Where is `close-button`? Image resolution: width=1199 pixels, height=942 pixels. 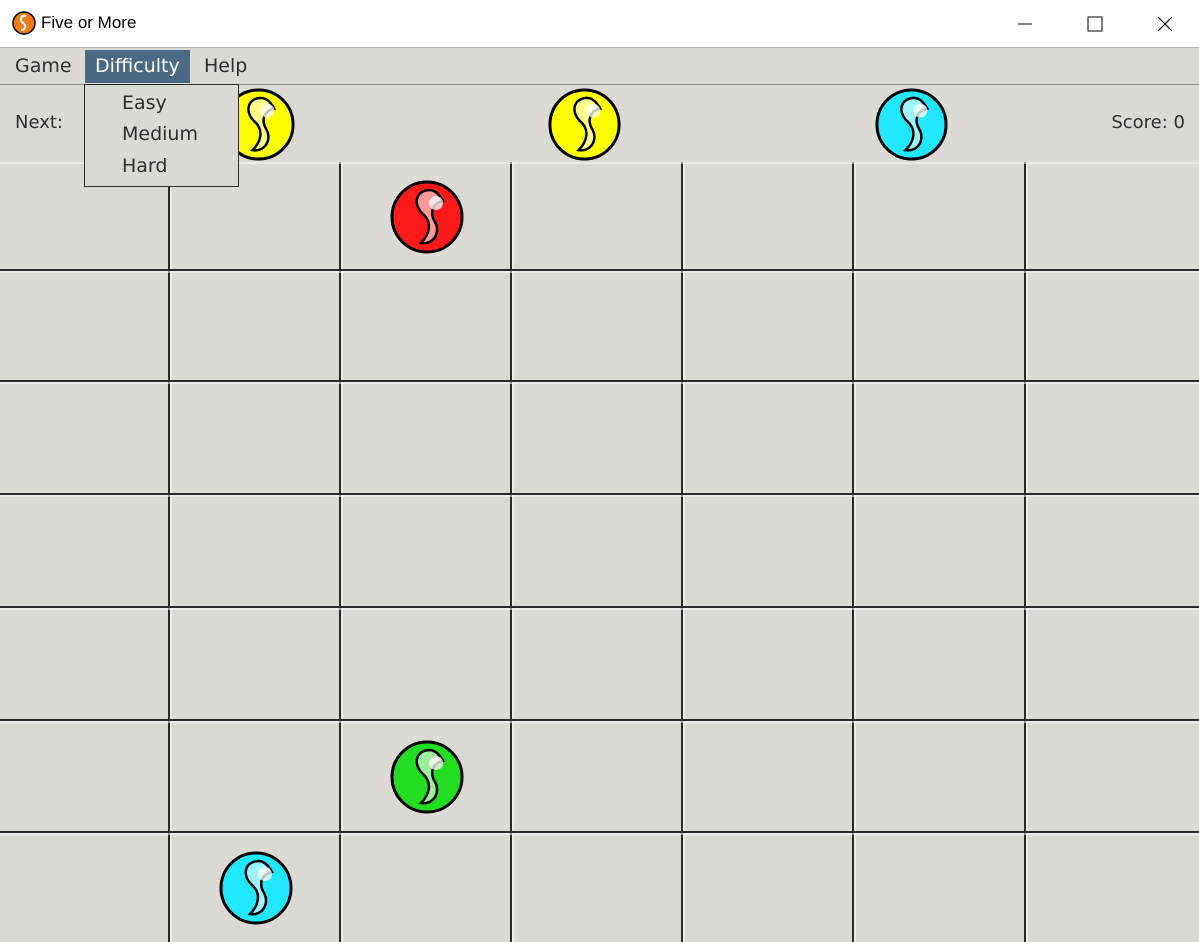 close-button is located at coordinates (1164, 23).